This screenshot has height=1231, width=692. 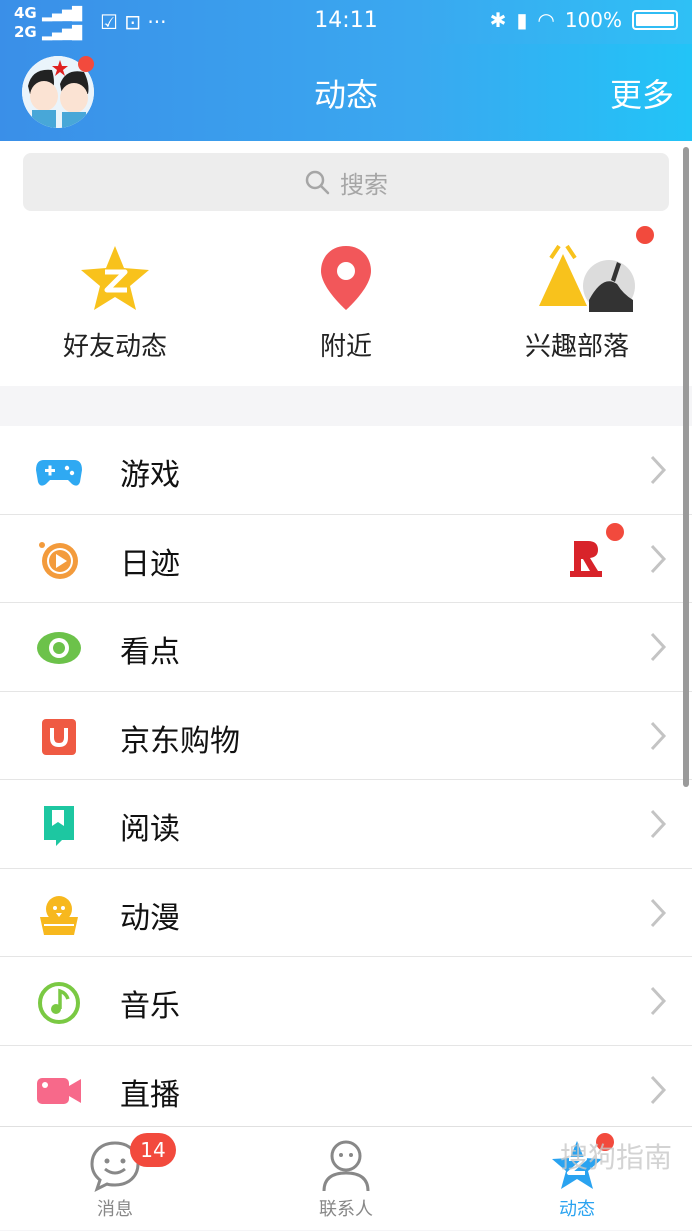 I want to click on quick-label: 兴趣部落, so click(x=576, y=347).